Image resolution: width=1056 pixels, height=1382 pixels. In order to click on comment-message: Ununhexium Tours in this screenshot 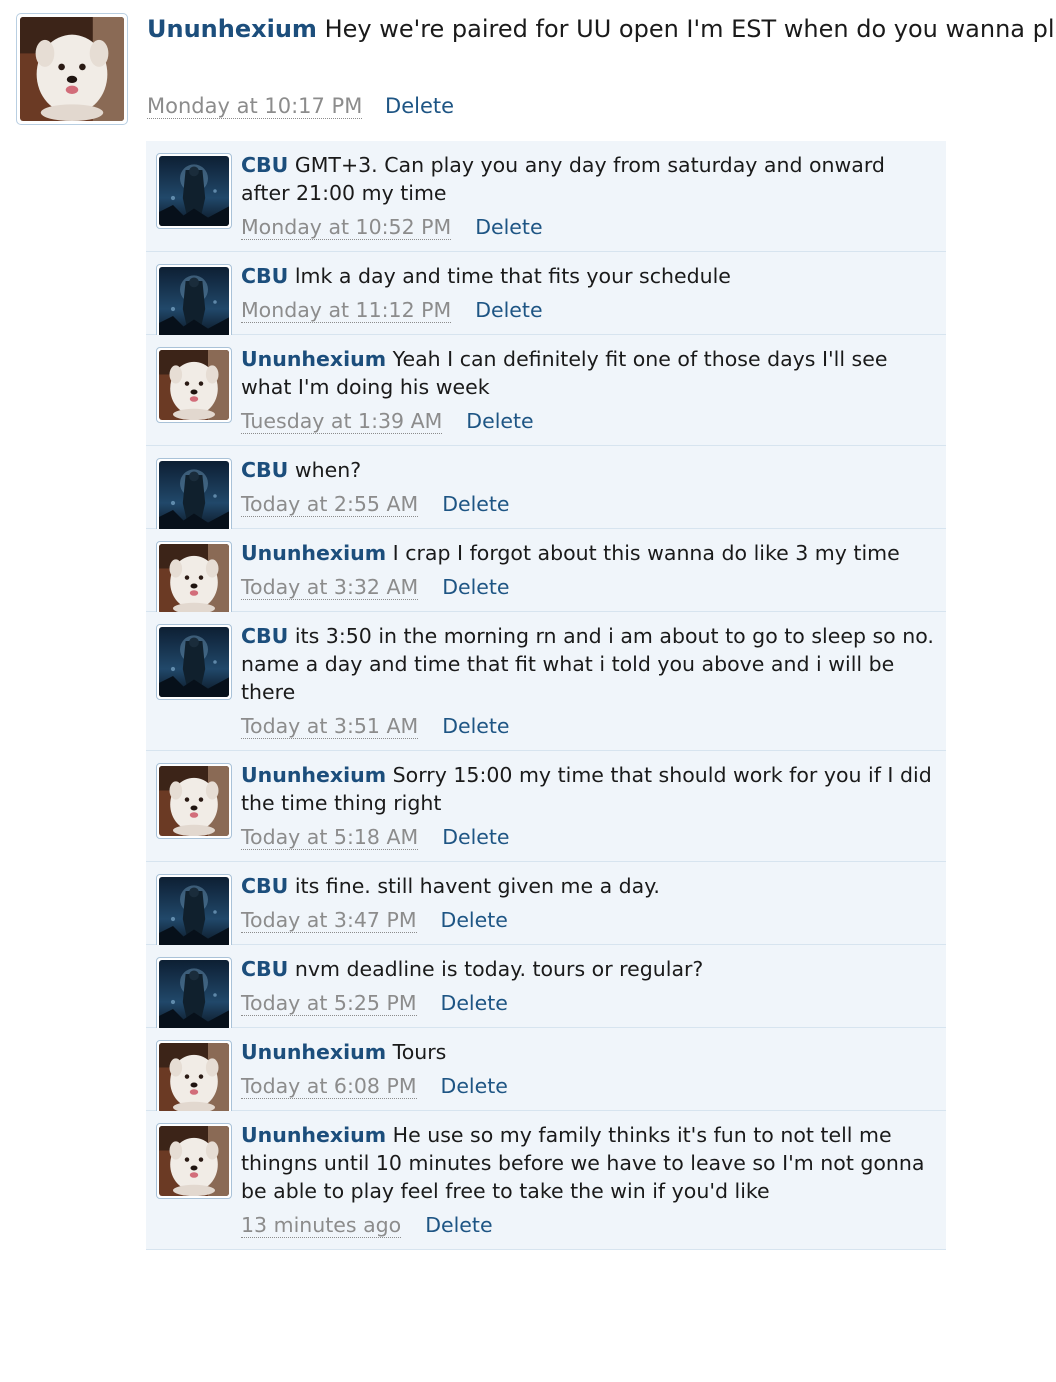, I will do `click(588, 1052)`.